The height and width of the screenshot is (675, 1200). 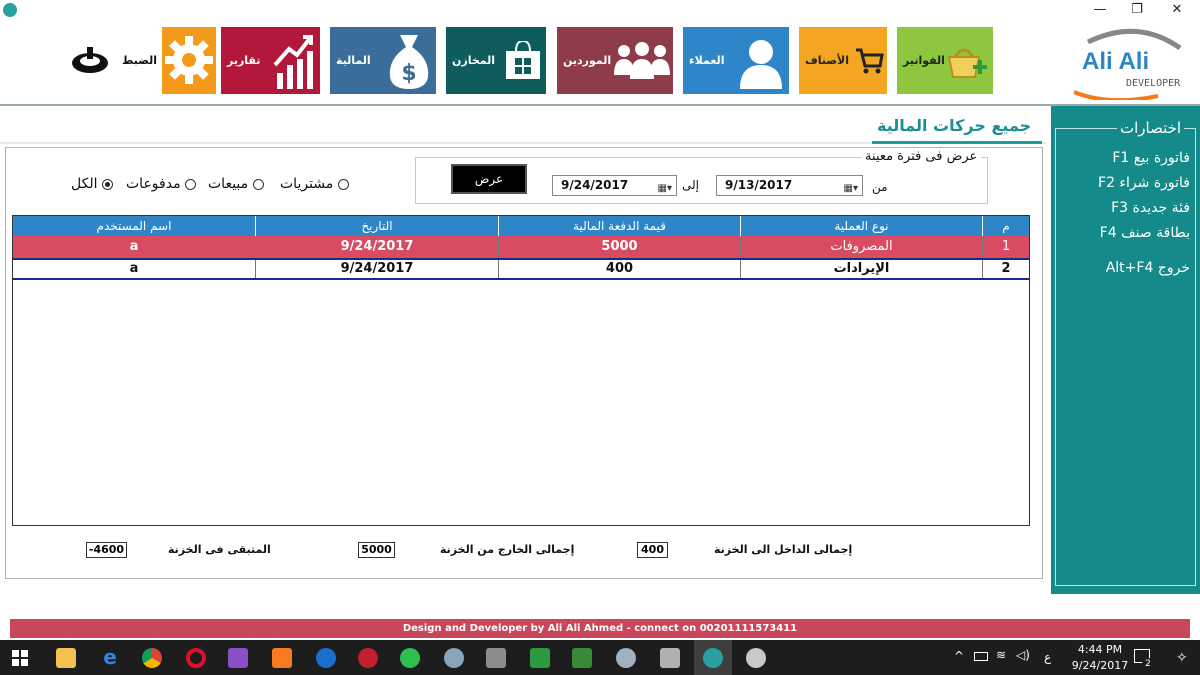 What do you see at coordinates (219, 549) in the screenshot?
I see `remaining-label: المتبقى فى الخزنة` at bounding box center [219, 549].